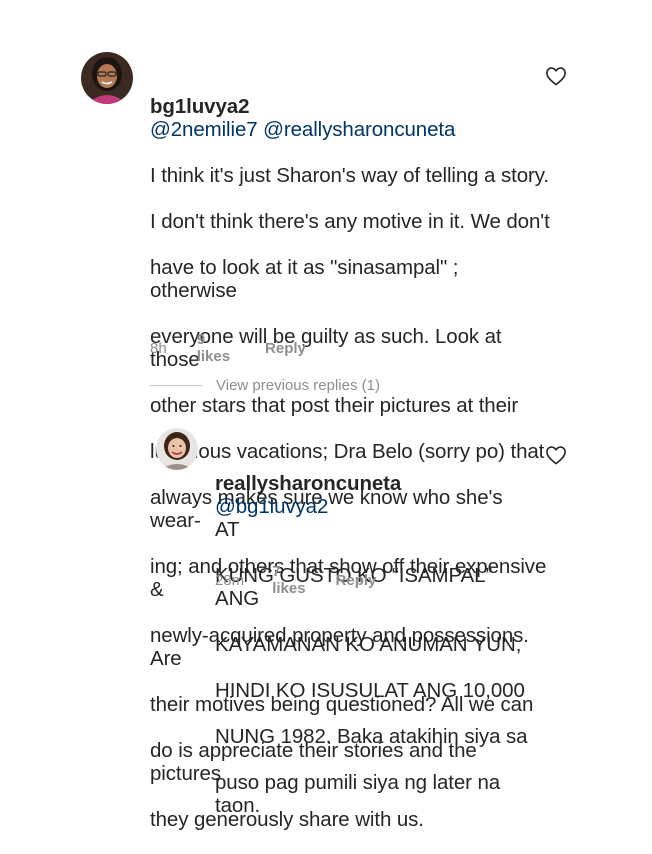 The height and width of the screenshot is (854, 652). I want to click on mention-links: @2nemilie7 @reallysharoncuneta, so click(302, 129).